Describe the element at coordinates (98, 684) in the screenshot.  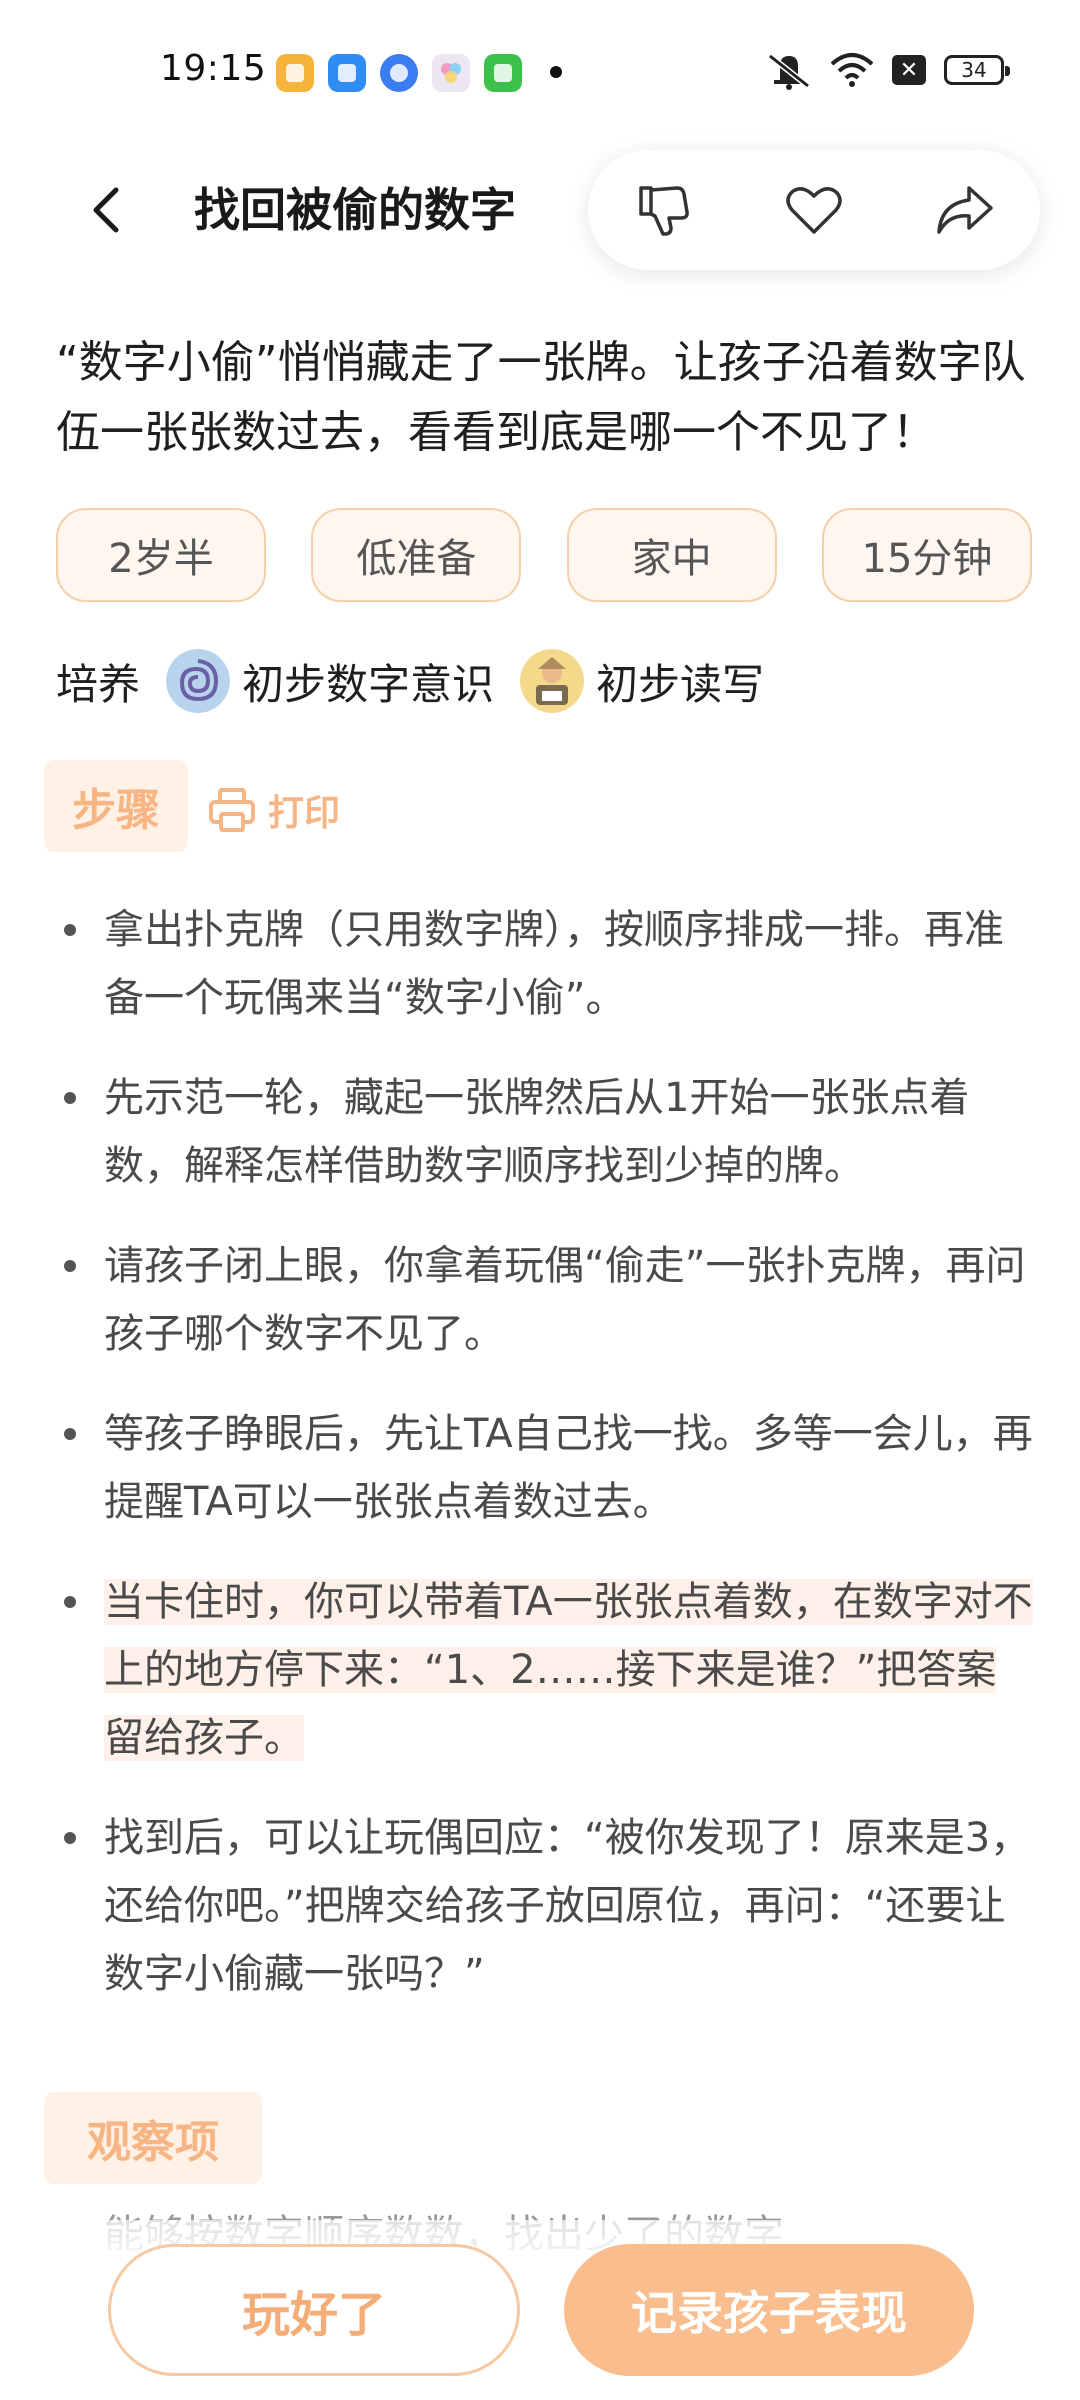
I see `skills-label: 培养` at that location.